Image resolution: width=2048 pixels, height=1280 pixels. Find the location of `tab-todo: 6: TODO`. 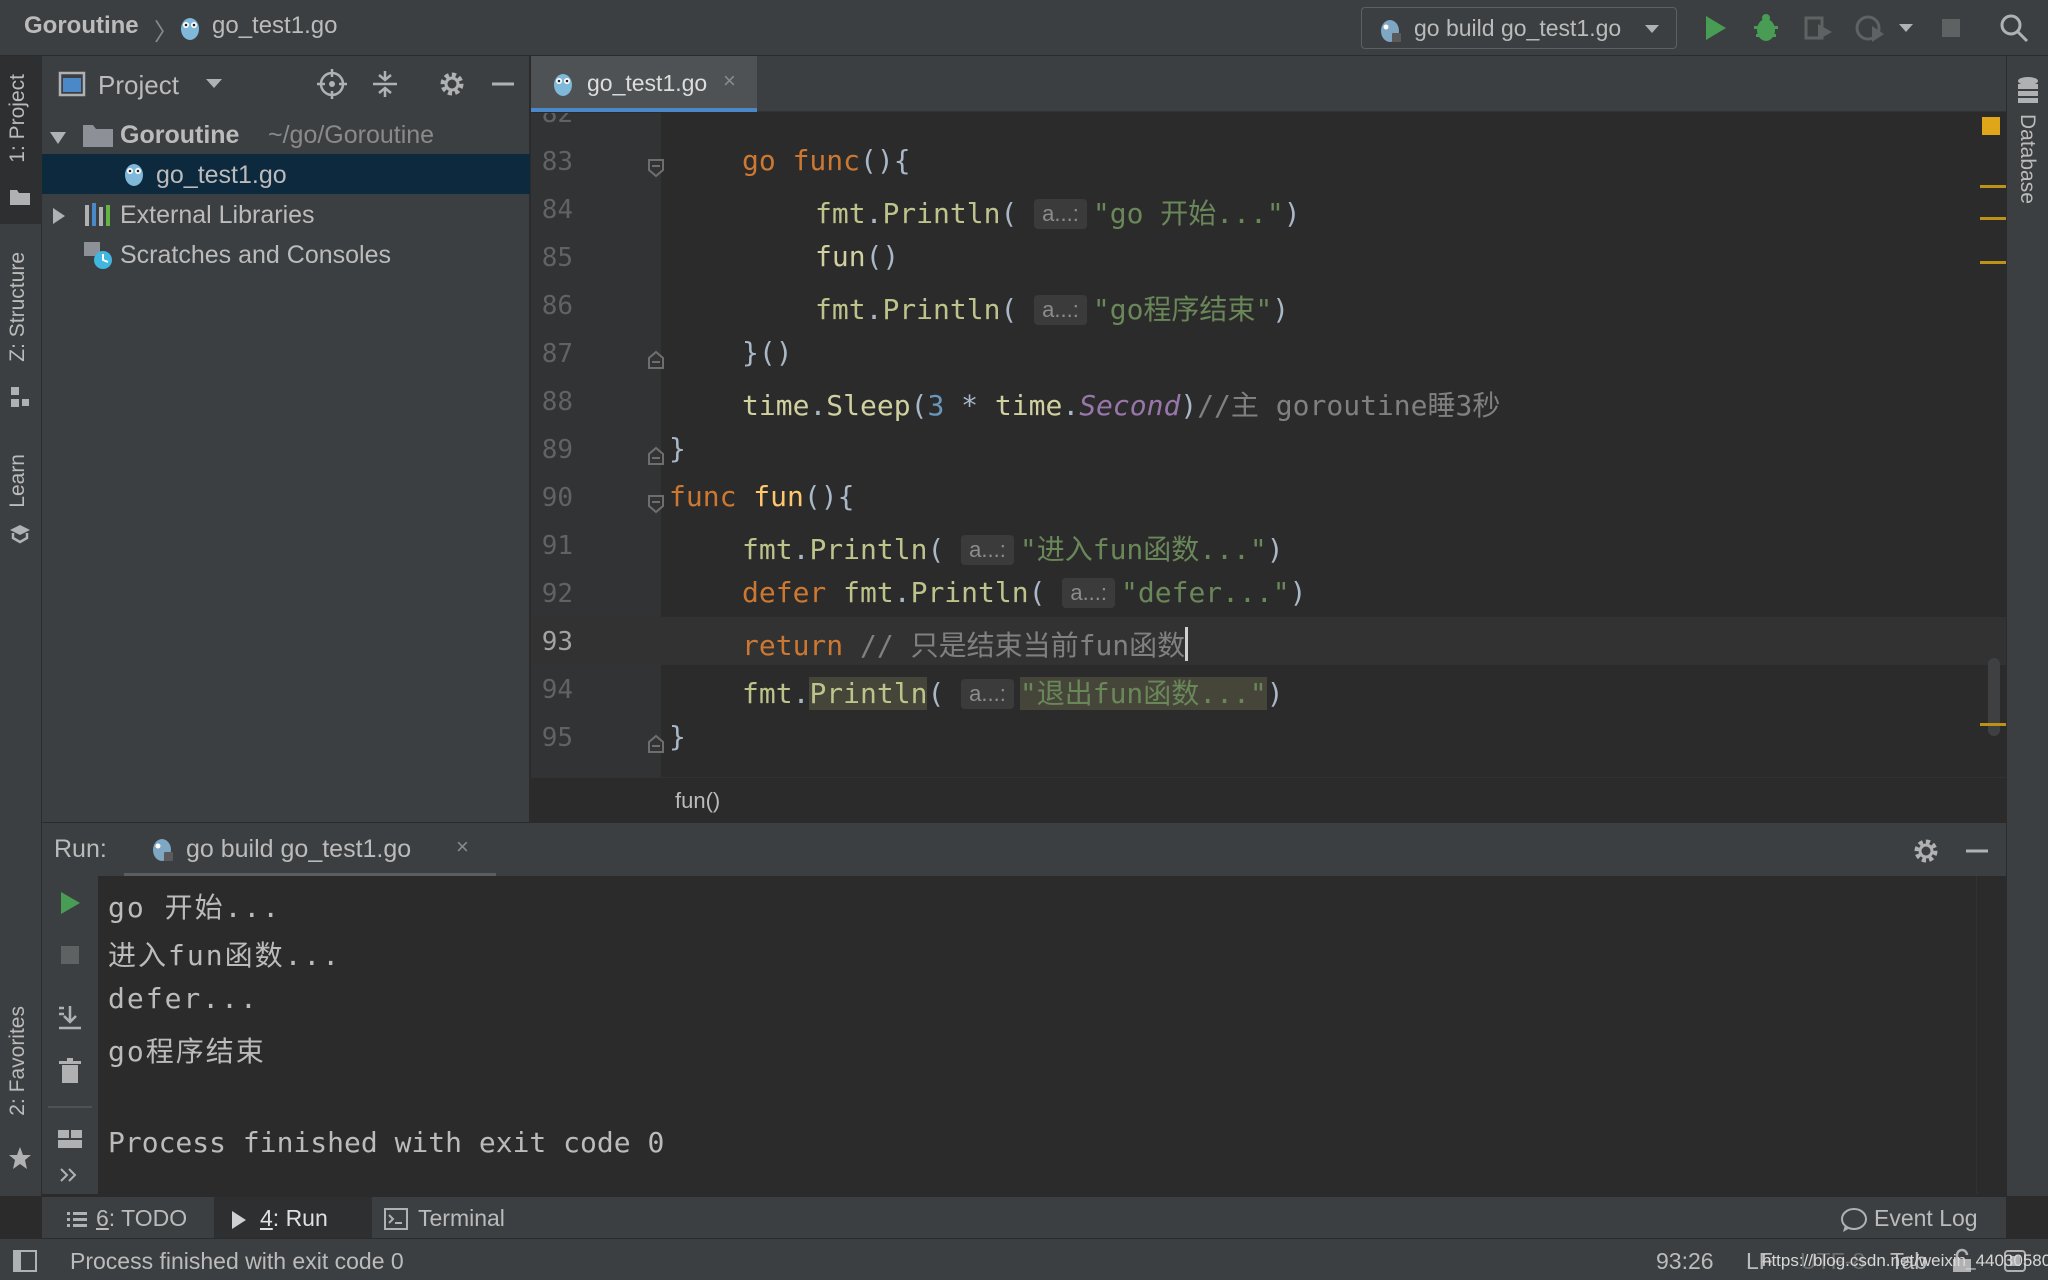

tab-todo: 6: TODO is located at coordinates (127, 1218).